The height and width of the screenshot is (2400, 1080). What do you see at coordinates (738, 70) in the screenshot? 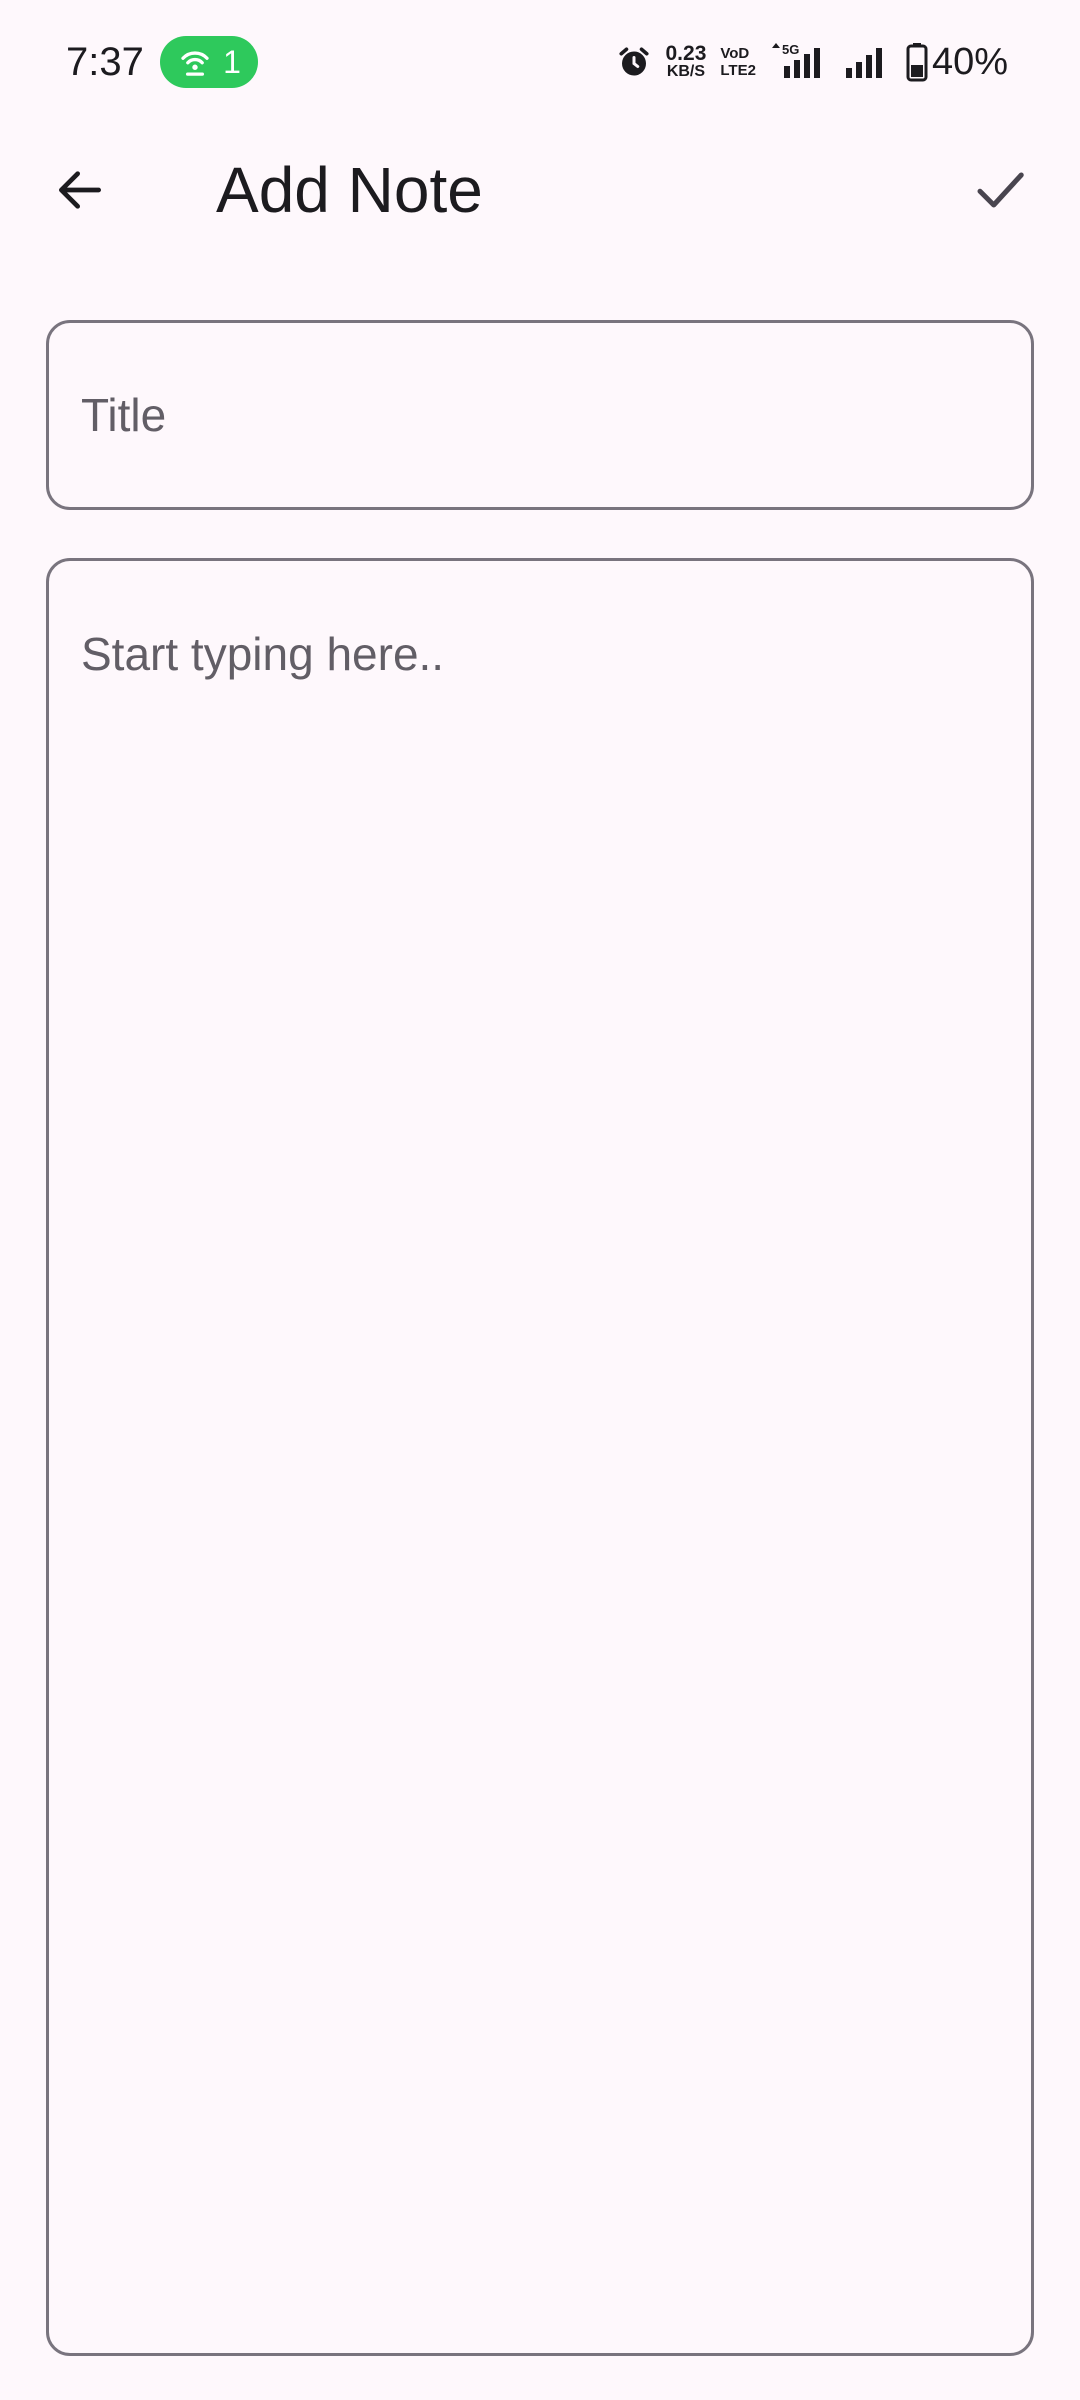
I see `volte-bottom: LTE2` at bounding box center [738, 70].